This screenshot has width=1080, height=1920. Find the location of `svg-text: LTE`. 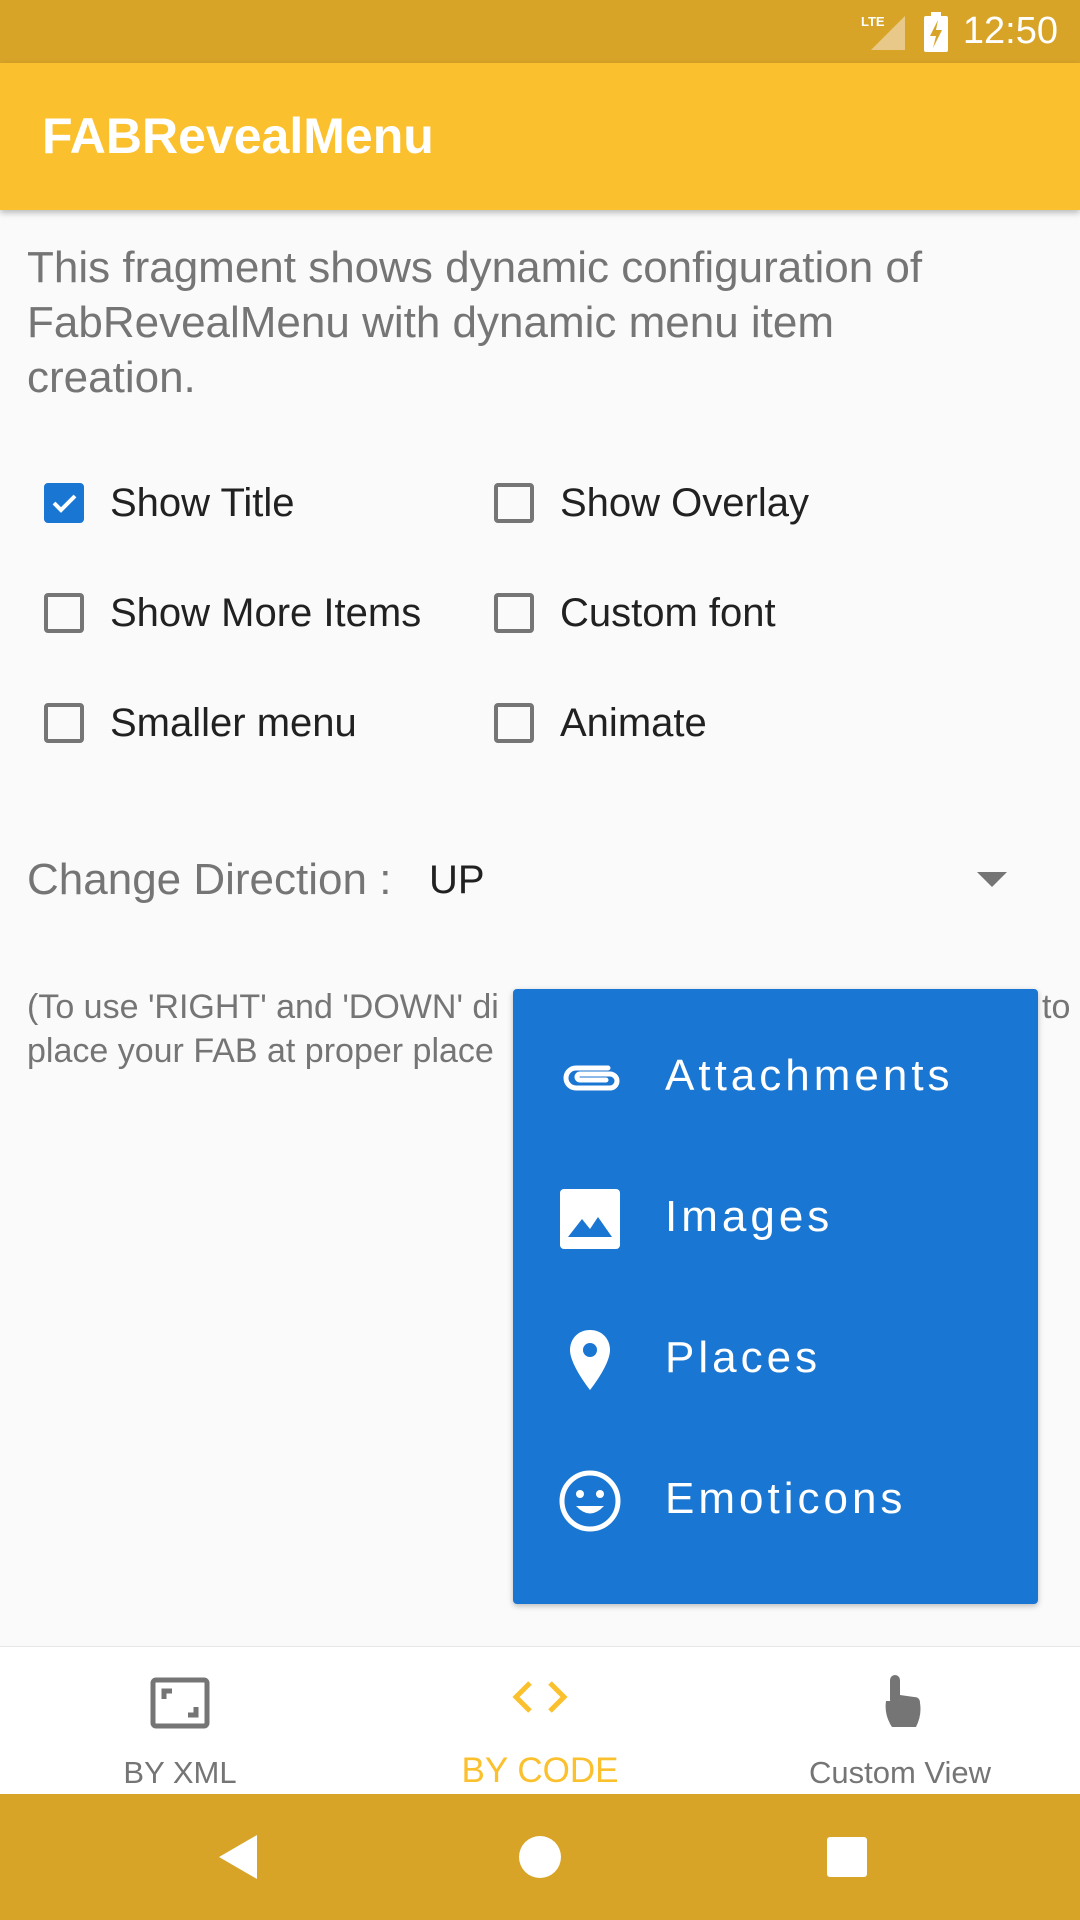

svg-text: LTE is located at coordinates (873, 21).